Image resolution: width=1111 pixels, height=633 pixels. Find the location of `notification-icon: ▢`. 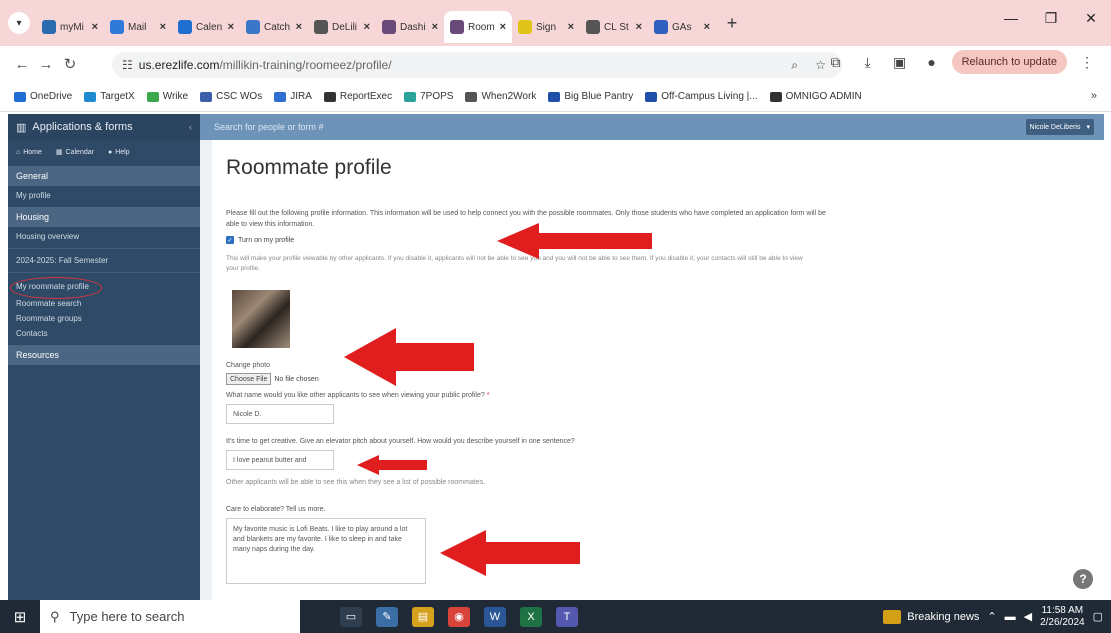

notification-icon: ▢ is located at coordinates (1098, 616).